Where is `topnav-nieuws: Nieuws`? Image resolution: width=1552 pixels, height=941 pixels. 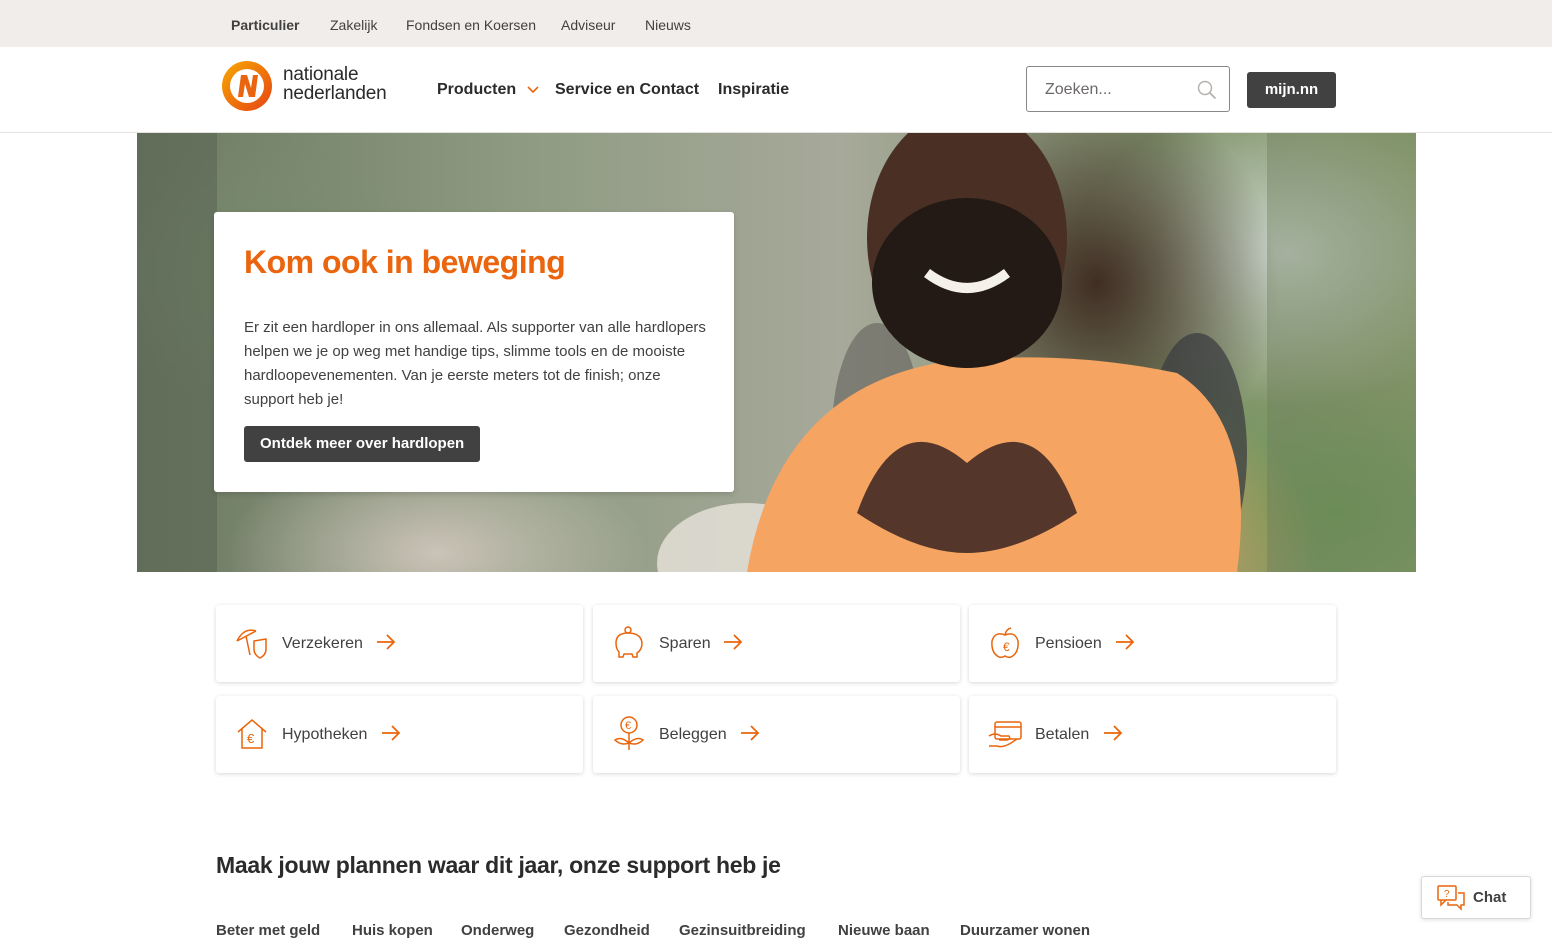 topnav-nieuws: Nieuws is located at coordinates (668, 25).